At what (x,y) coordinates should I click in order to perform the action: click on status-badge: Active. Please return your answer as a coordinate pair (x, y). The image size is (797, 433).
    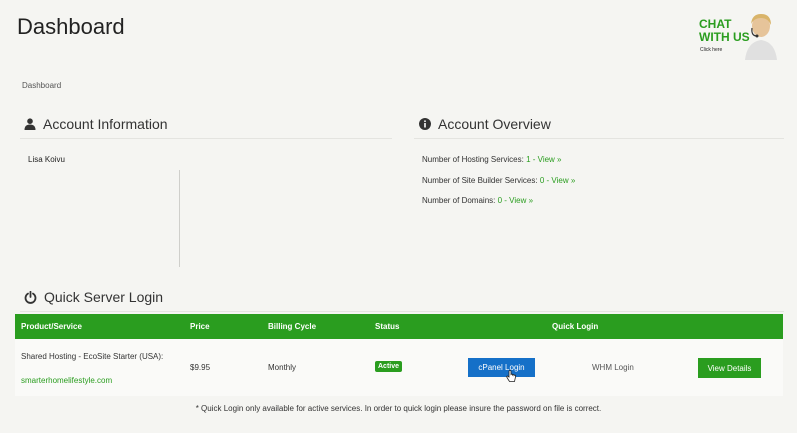
    Looking at the image, I should click on (389, 366).